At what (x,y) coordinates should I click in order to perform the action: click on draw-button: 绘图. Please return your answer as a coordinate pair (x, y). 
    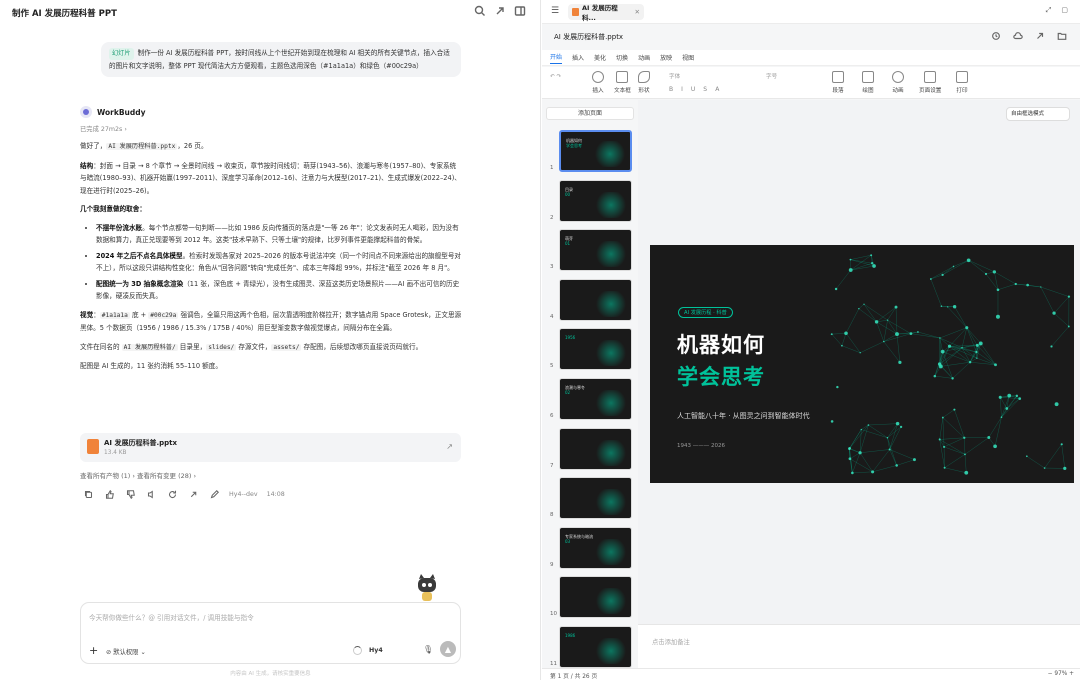
    Looking at the image, I should click on (868, 82).